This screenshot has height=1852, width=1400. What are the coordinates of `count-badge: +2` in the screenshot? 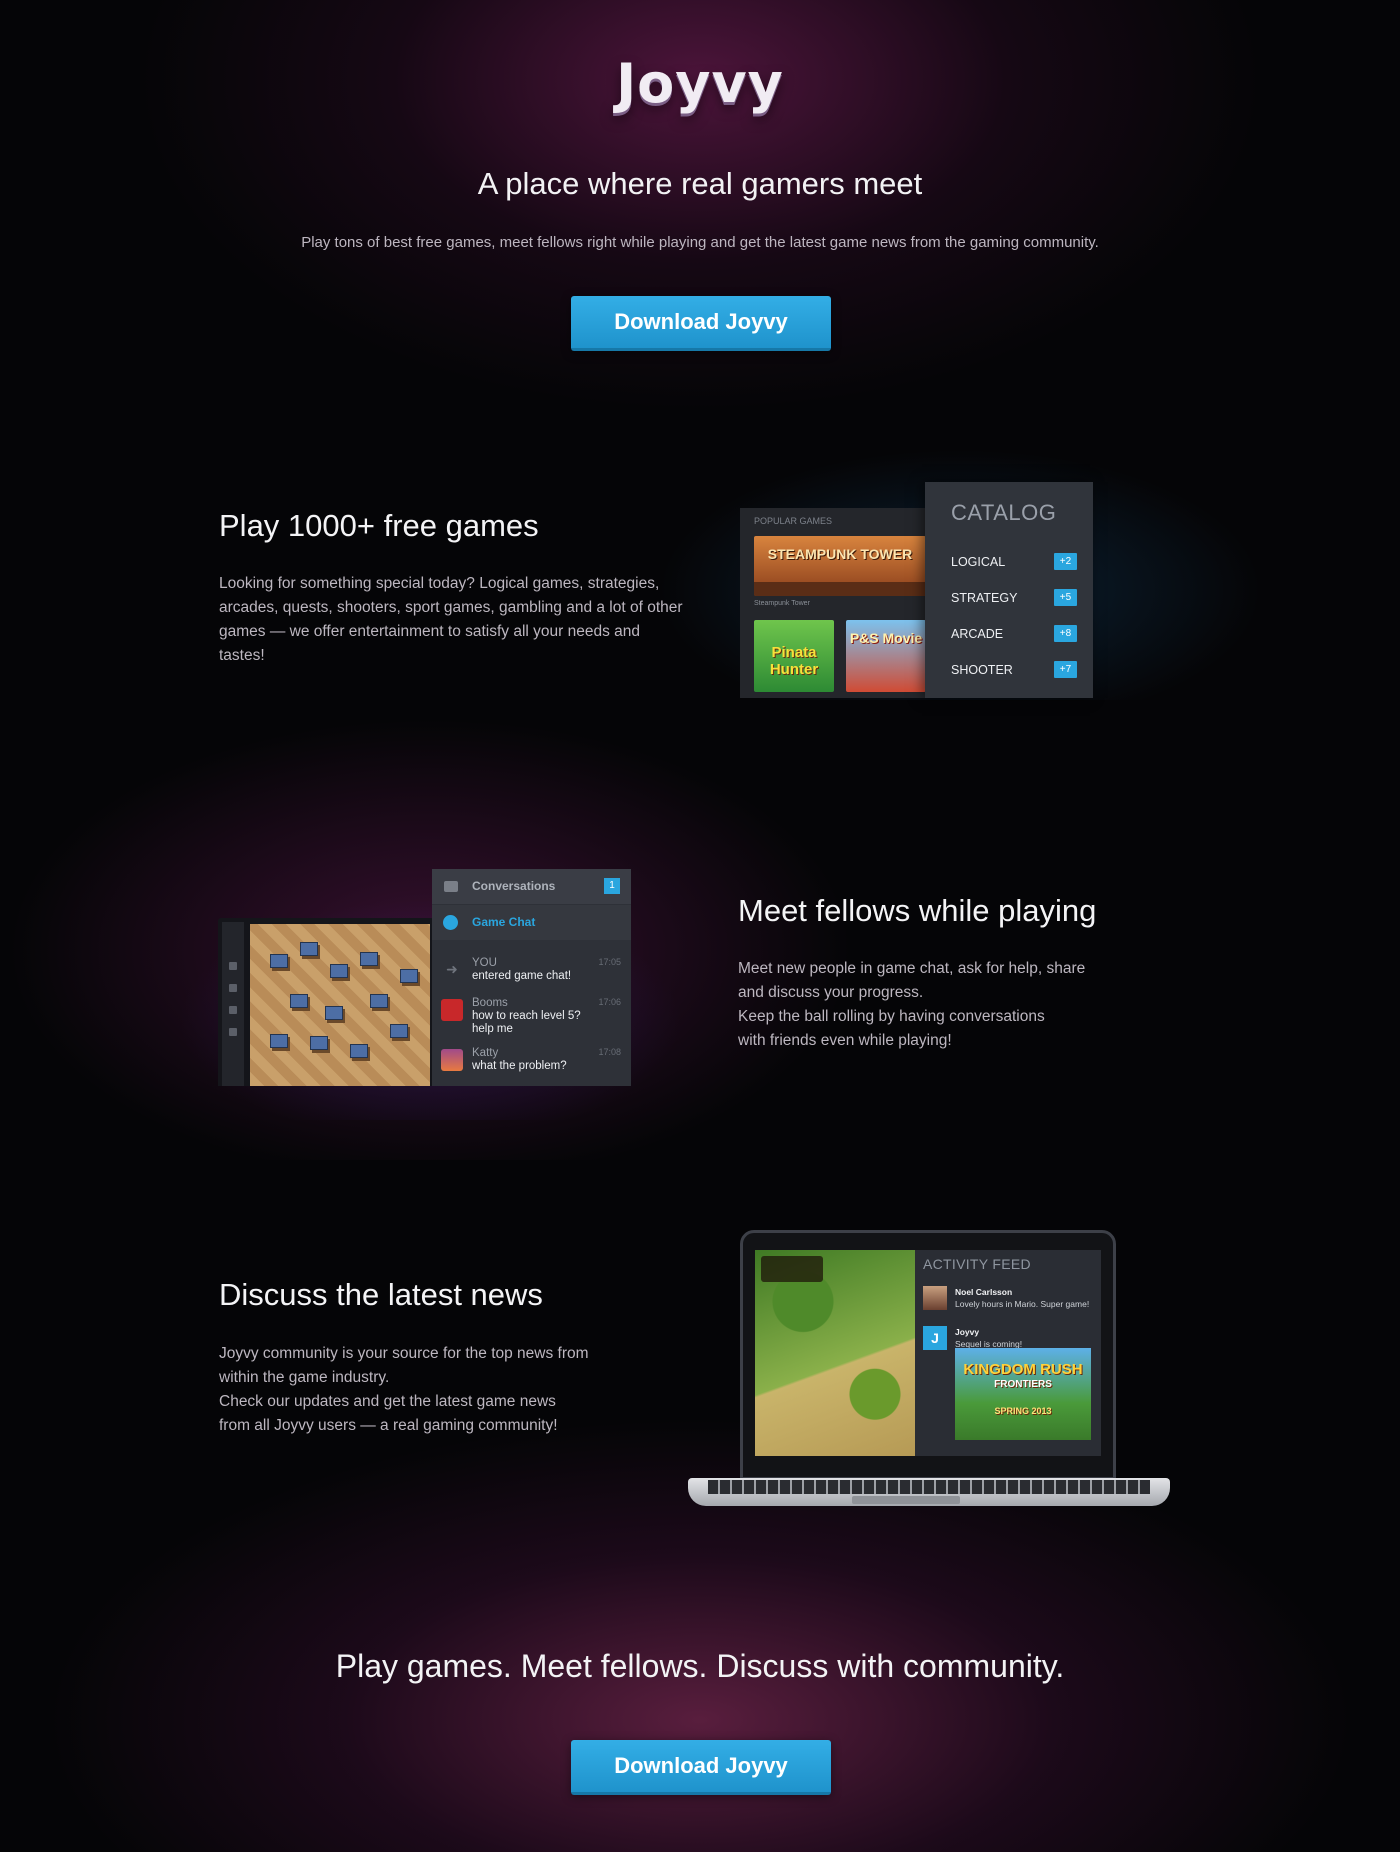 It's located at (1065, 561).